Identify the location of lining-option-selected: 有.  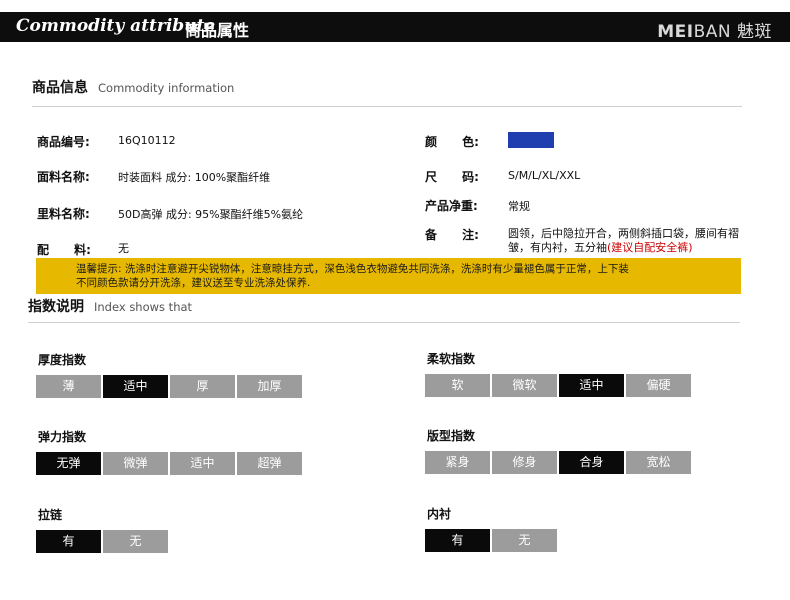
(457, 540).